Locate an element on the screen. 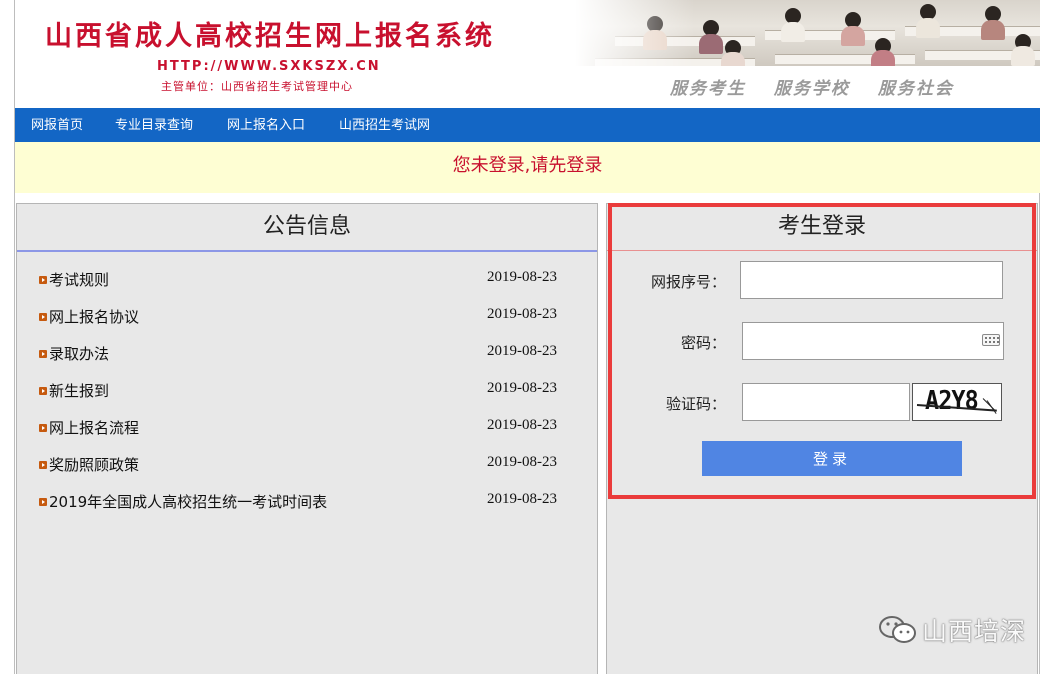  announcement-item: 2019年全国成人高校招生统一考试时间表 2019-08-23 is located at coordinates (307, 501).